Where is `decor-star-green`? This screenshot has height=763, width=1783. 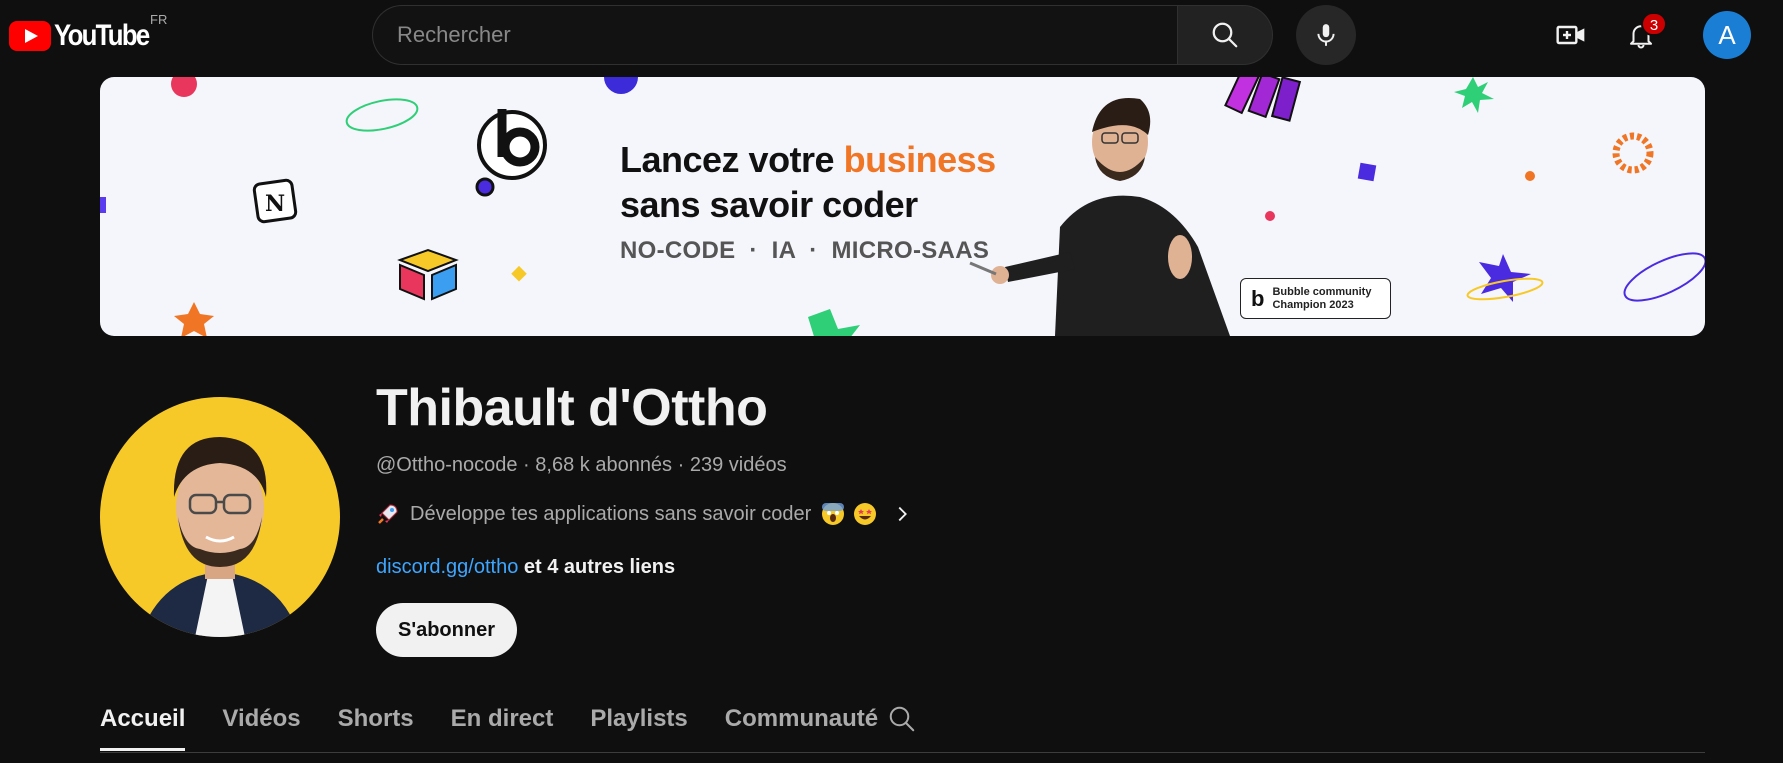
decor-star-green is located at coordinates (834, 322).